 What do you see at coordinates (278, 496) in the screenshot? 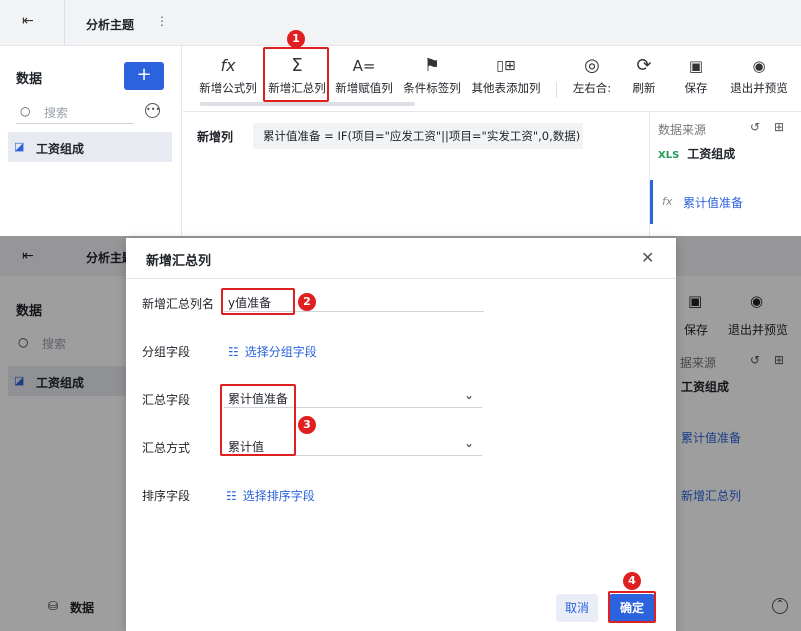
I see `select-sort-field-label: 选择排序字段` at bounding box center [278, 496].